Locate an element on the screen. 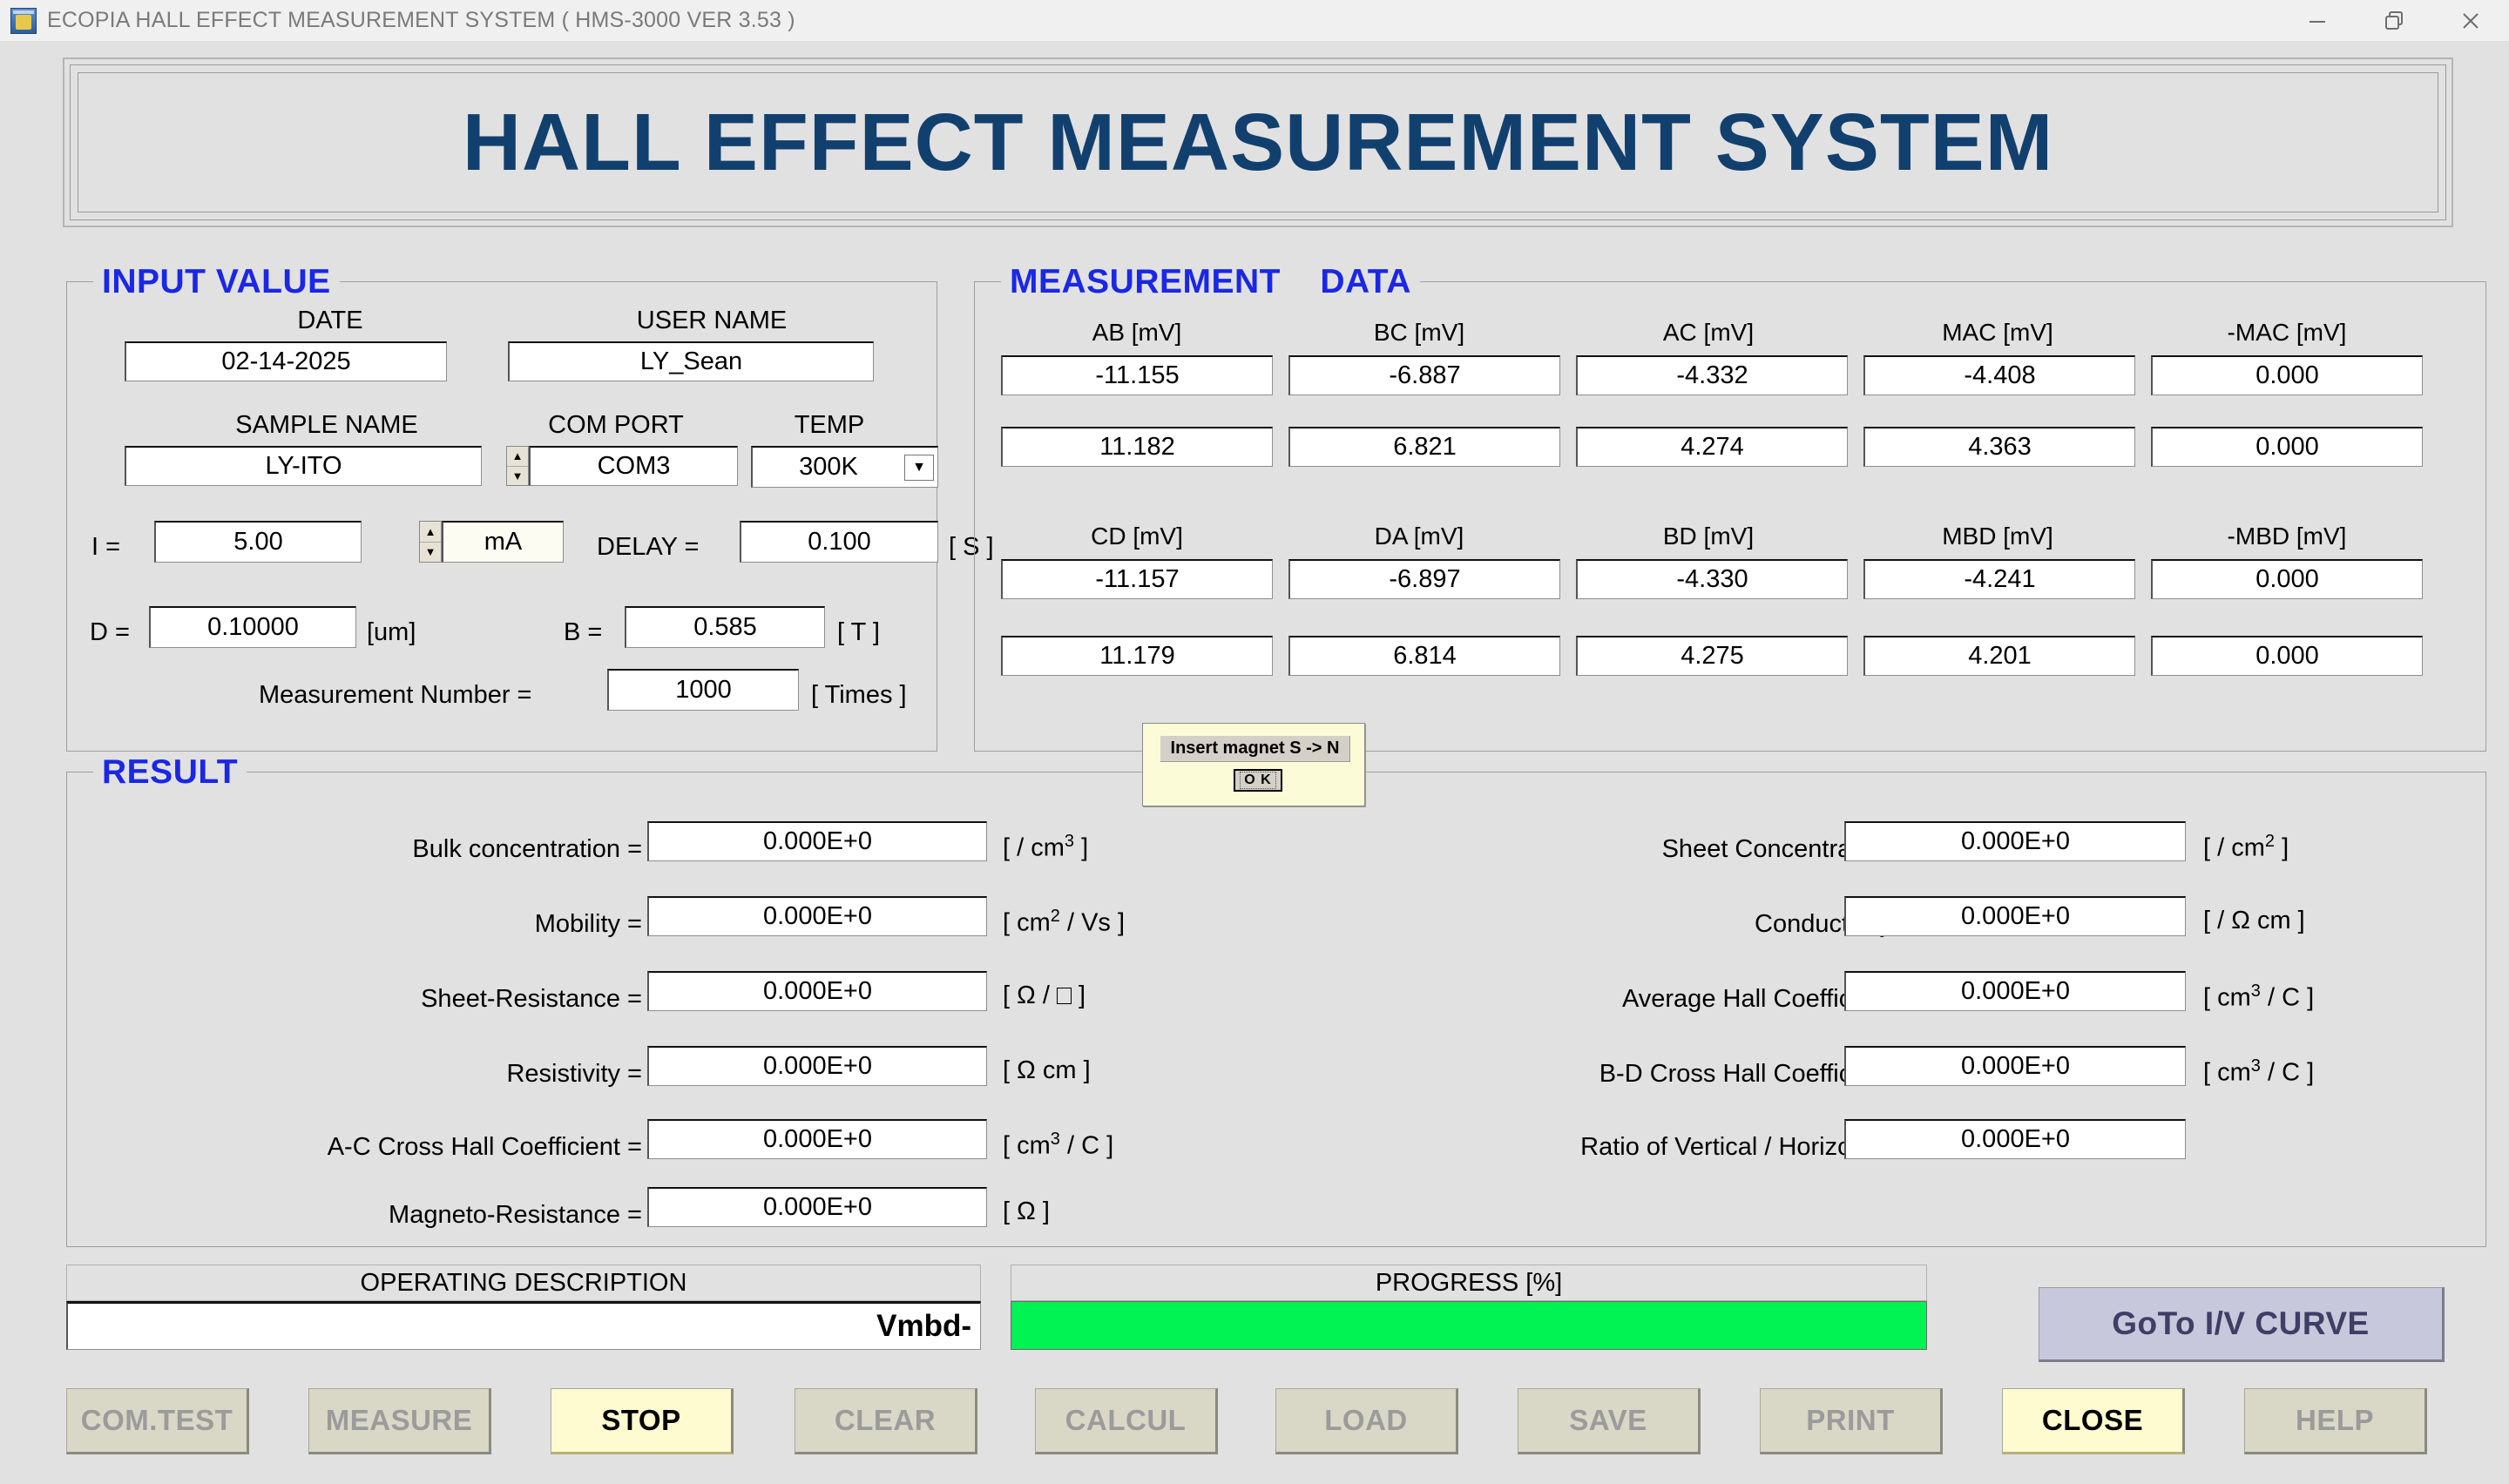  measurement-header: -MBD [mV] is located at coordinates (2287, 537).